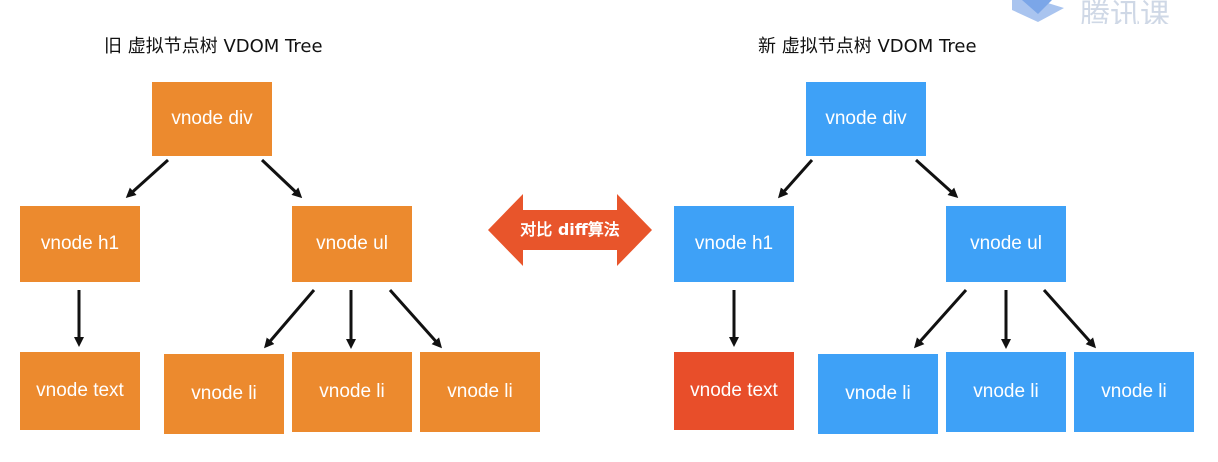 This screenshot has height=462, width=1218. Describe the element at coordinates (734, 391) in the screenshot. I see `new-node-text-changed: vnode text` at that location.